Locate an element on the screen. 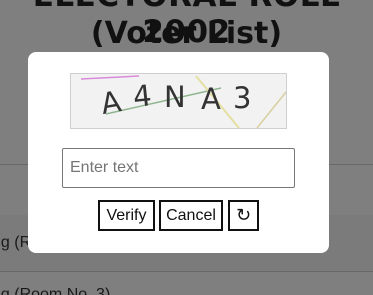 Image resolution: width=373 pixels, height=295 pixels. refresh-icon: ↻ is located at coordinates (243, 215).